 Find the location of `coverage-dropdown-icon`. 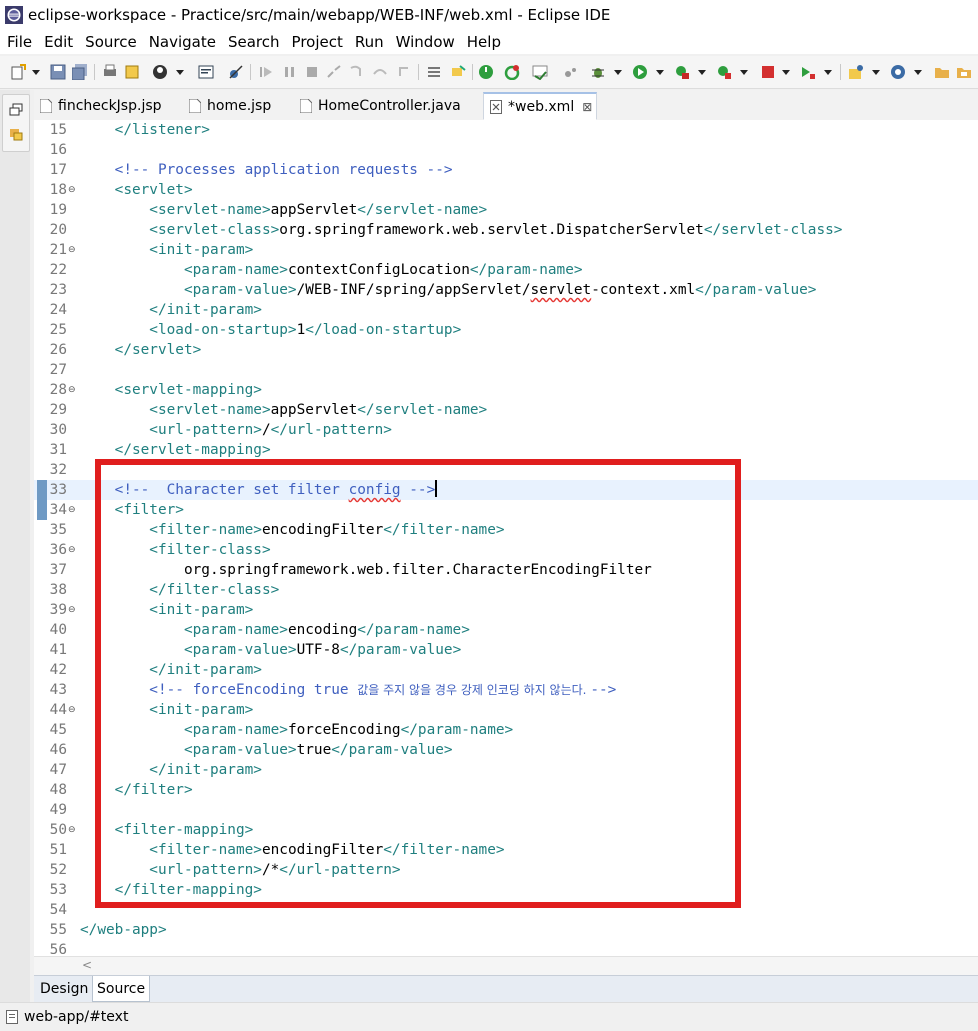

coverage-dropdown-icon is located at coordinates (702, 72).